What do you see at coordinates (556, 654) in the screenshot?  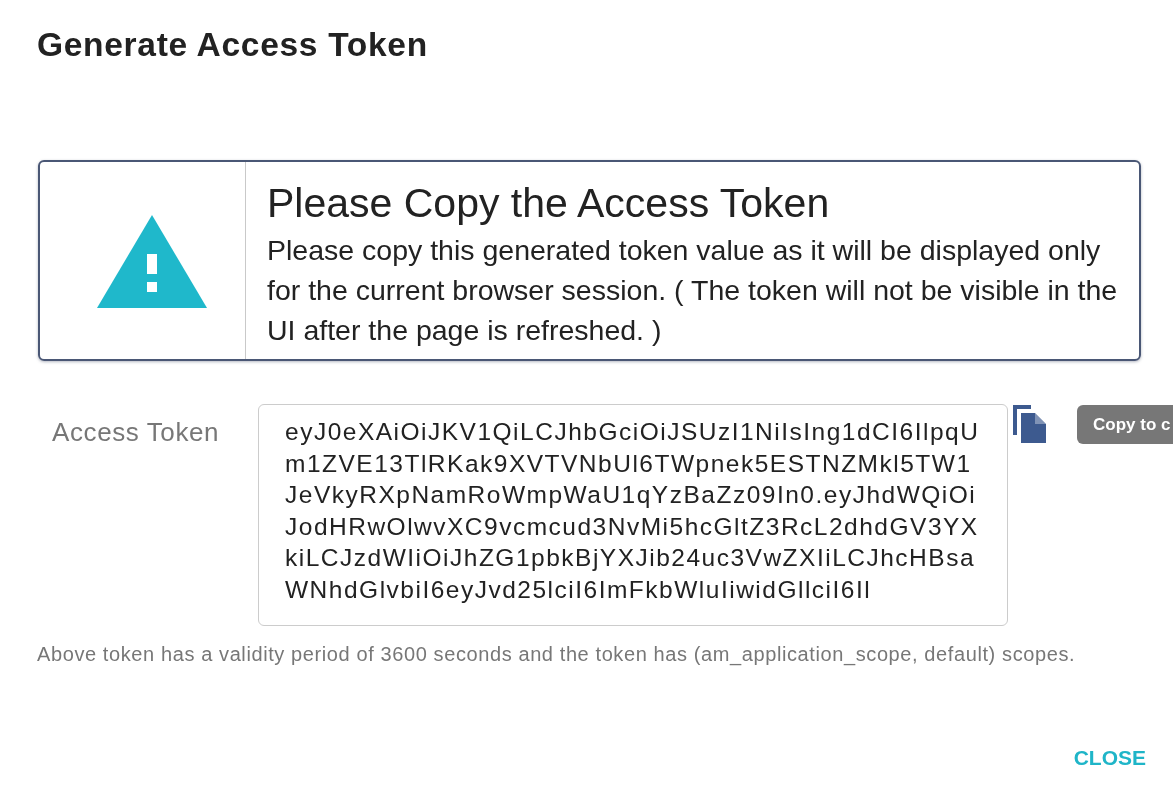 I see `validity-note: Above token has a validity period of 3600 seconds and the token has (am_application_scope, default) scopes.` at bounding box center [556, 654].